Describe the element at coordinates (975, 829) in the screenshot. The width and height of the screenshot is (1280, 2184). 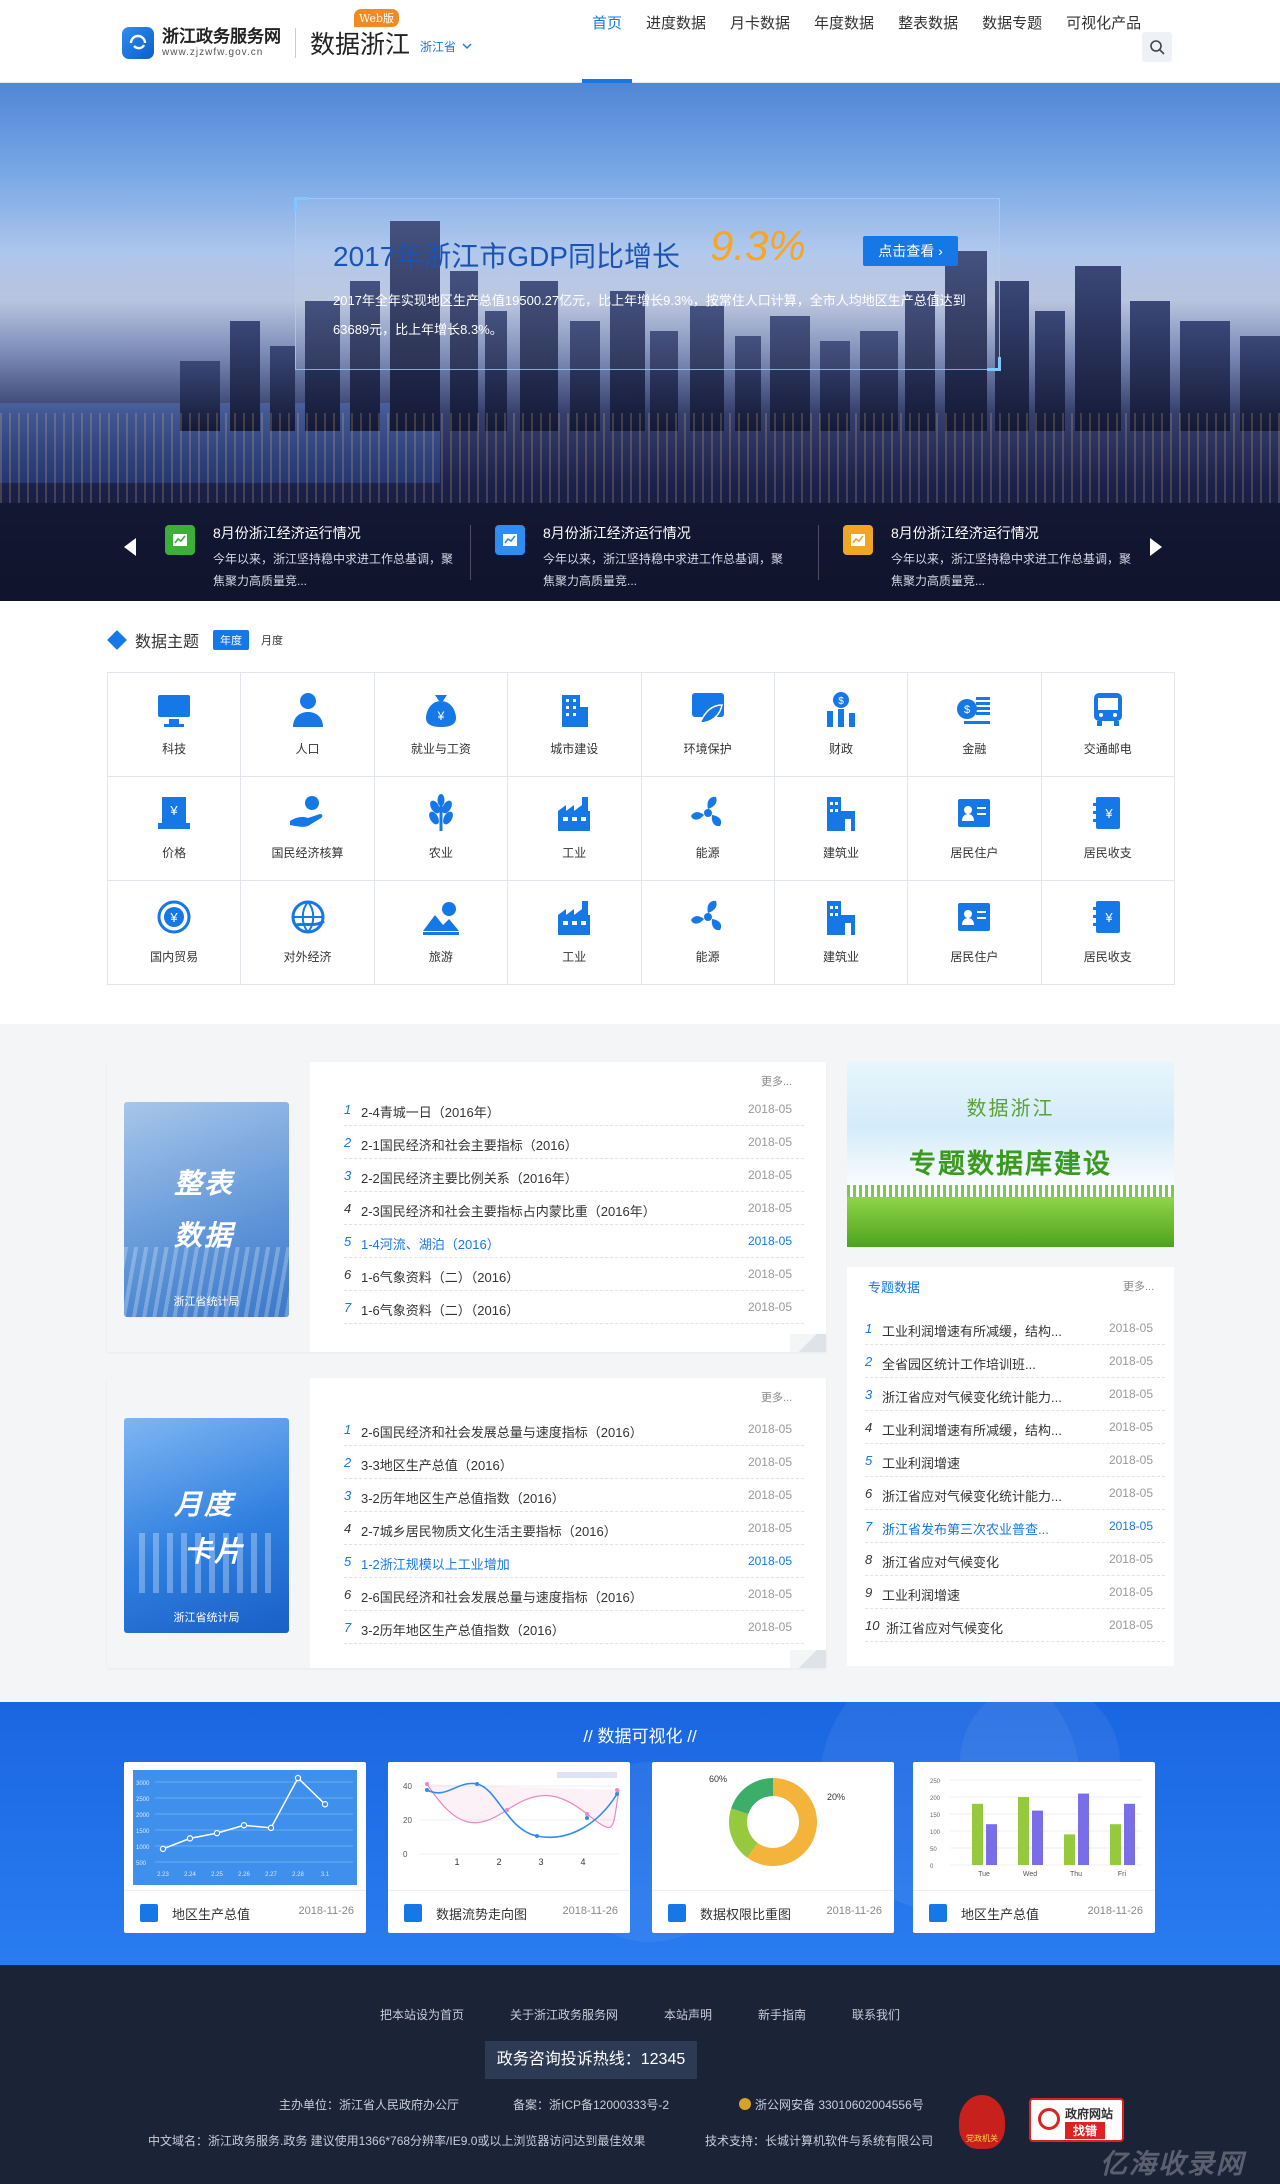
I see `topic-15: 居民住户` at that location.